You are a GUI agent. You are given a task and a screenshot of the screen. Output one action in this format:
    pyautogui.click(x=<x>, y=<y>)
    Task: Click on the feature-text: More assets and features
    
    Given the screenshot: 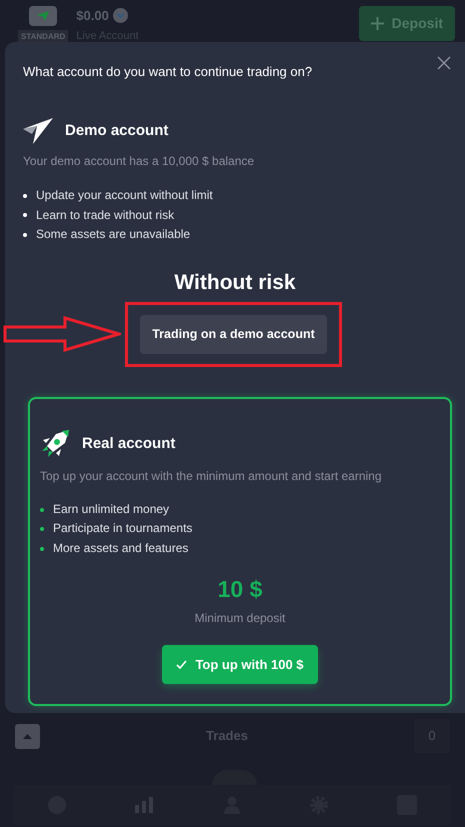 What is the action you would take?
    pyautogui.click(x=120, y=548)
    